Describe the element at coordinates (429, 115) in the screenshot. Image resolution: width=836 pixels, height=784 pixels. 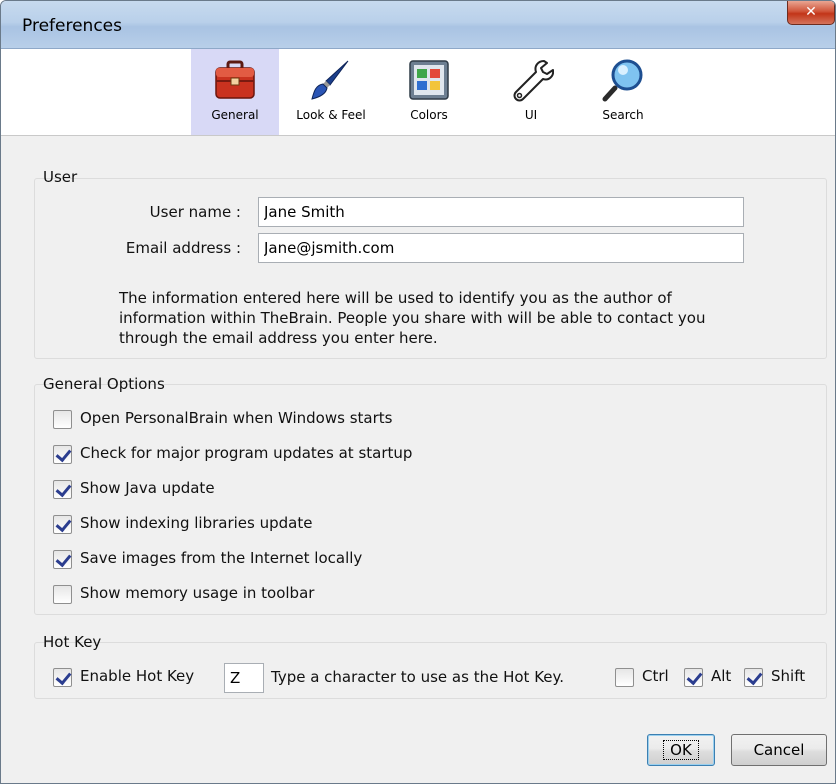
I see `tab-colors-label: Colors` at that location.